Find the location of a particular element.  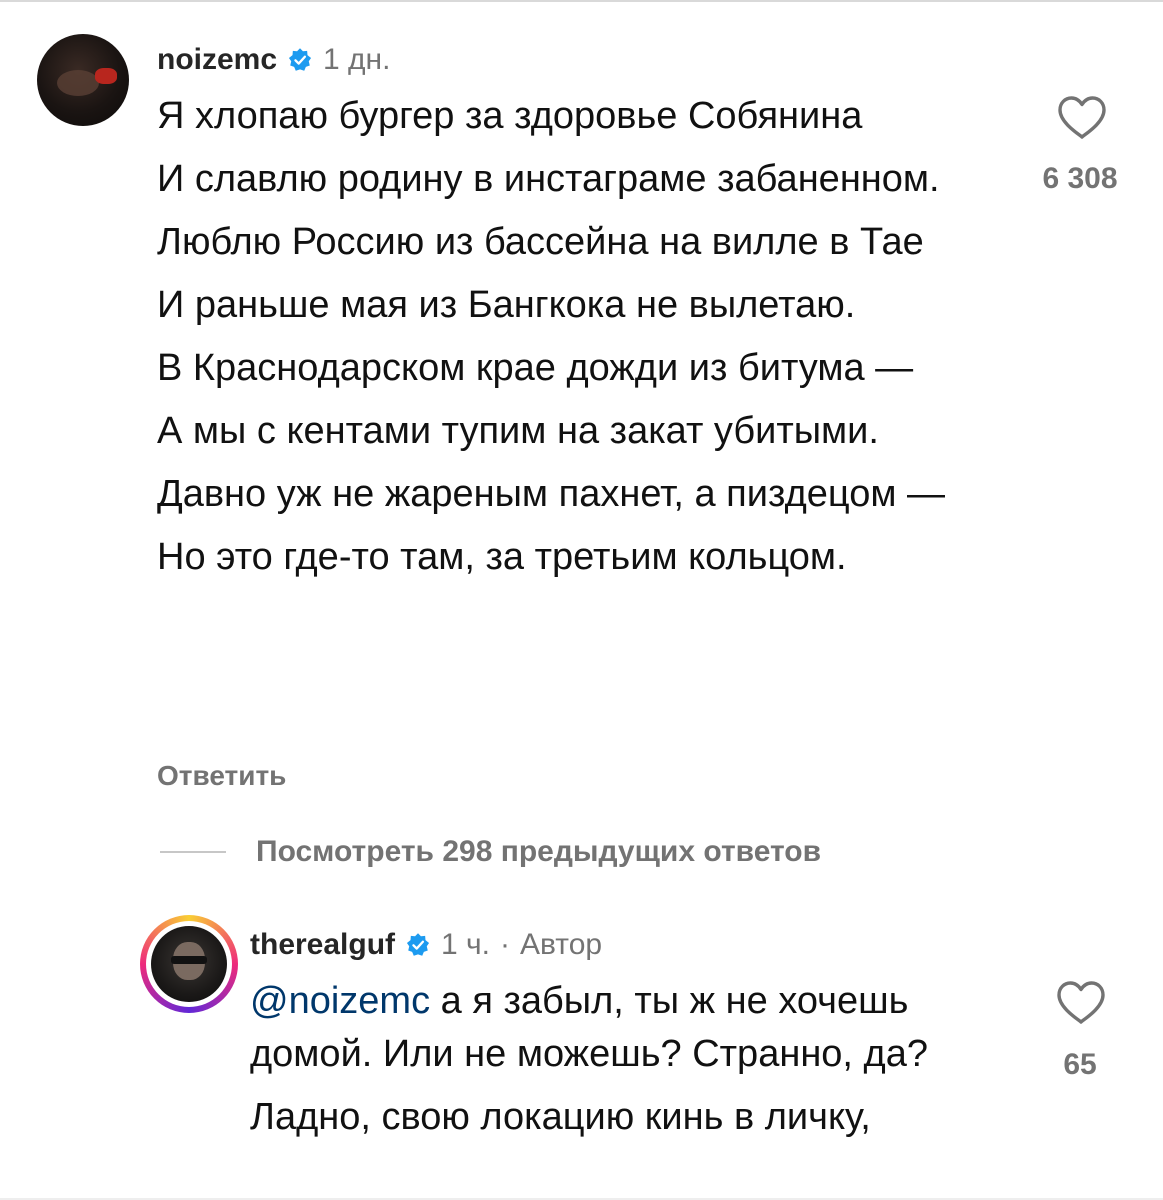

avatar-noizemc is located at coordinates (83, 80).